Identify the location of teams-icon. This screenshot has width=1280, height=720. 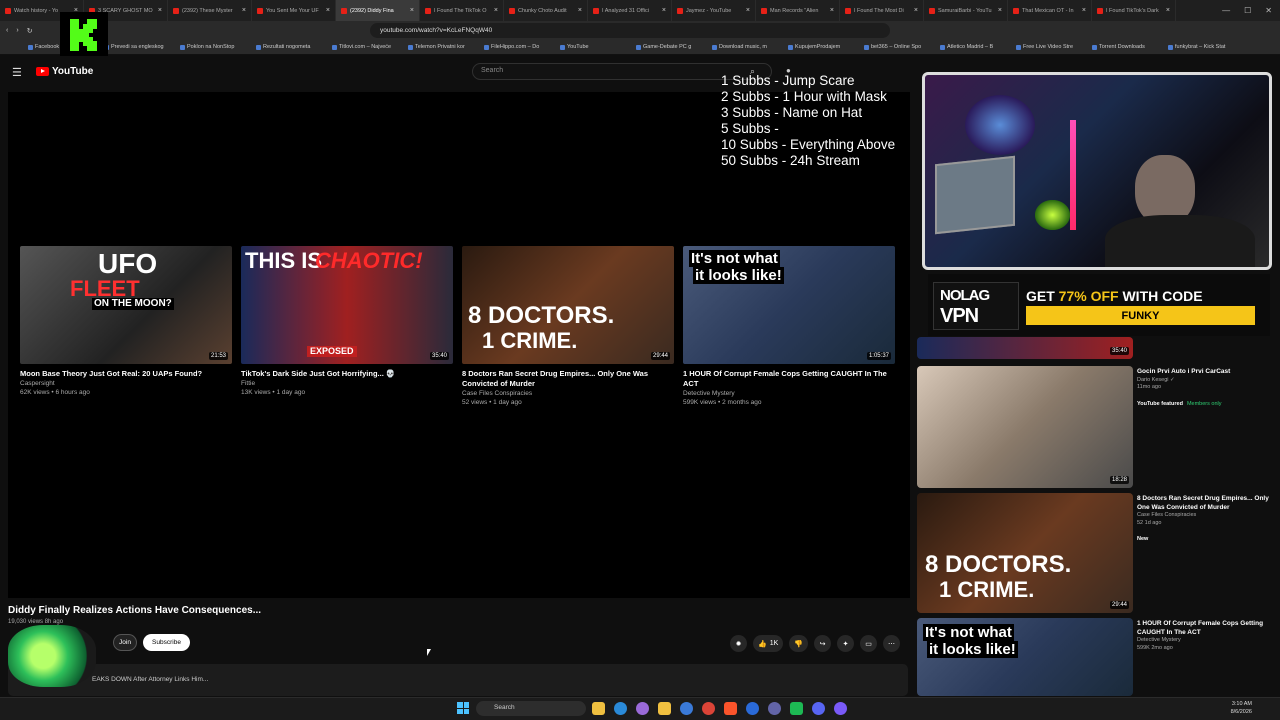
(774, 708).